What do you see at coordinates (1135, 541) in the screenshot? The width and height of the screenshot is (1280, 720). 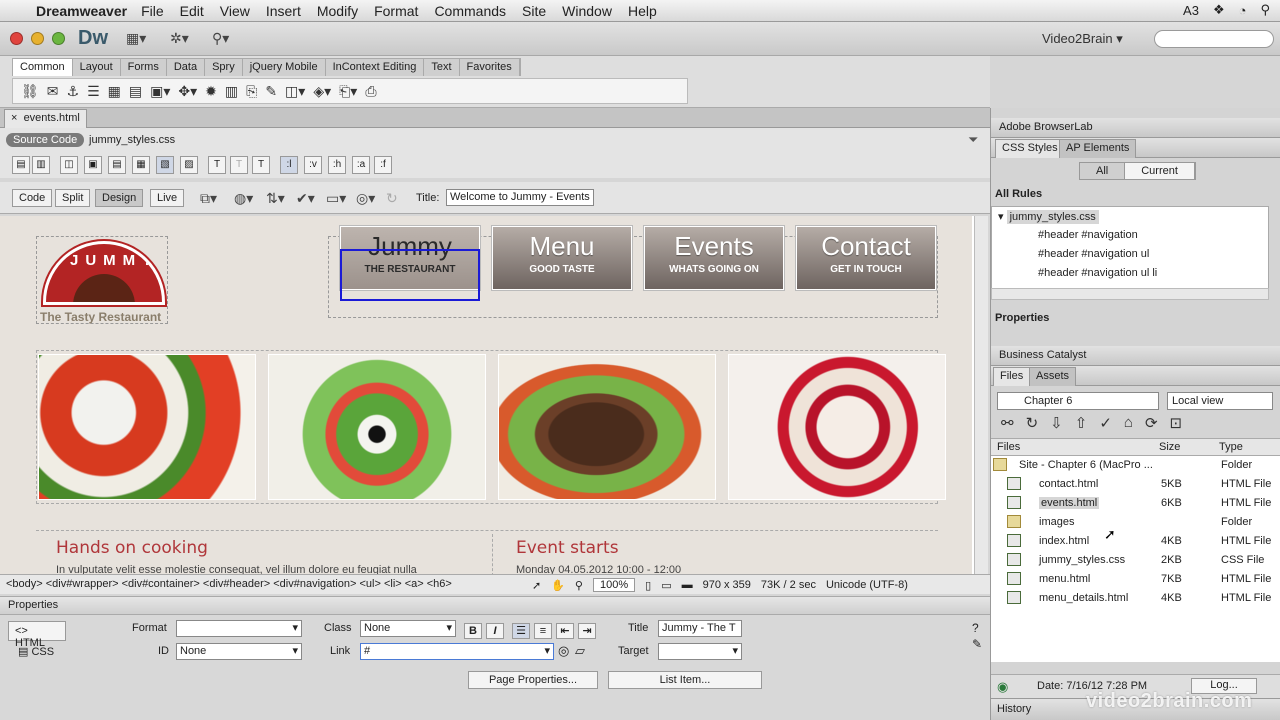 I see `file-row: index.html 4KB HTML File` at bounding box center [1135, 541].